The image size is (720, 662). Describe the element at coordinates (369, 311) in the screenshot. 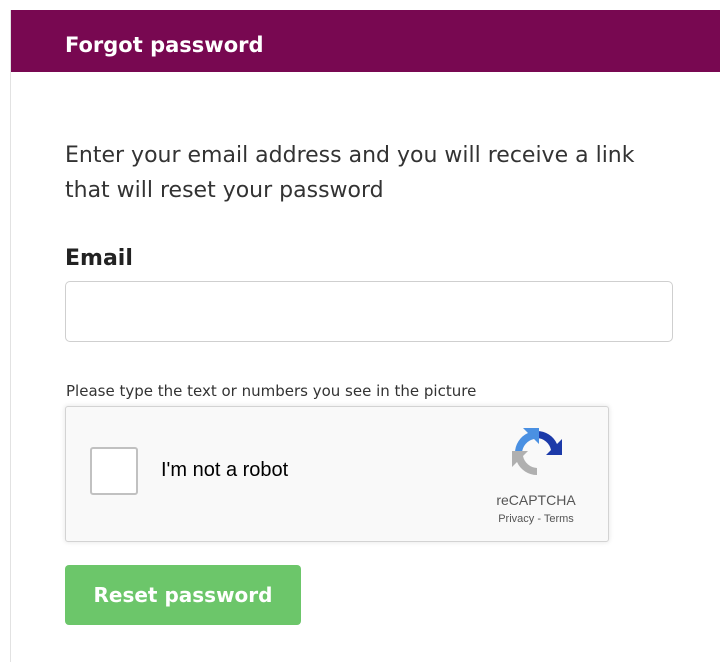

I see `email-input` at that location.